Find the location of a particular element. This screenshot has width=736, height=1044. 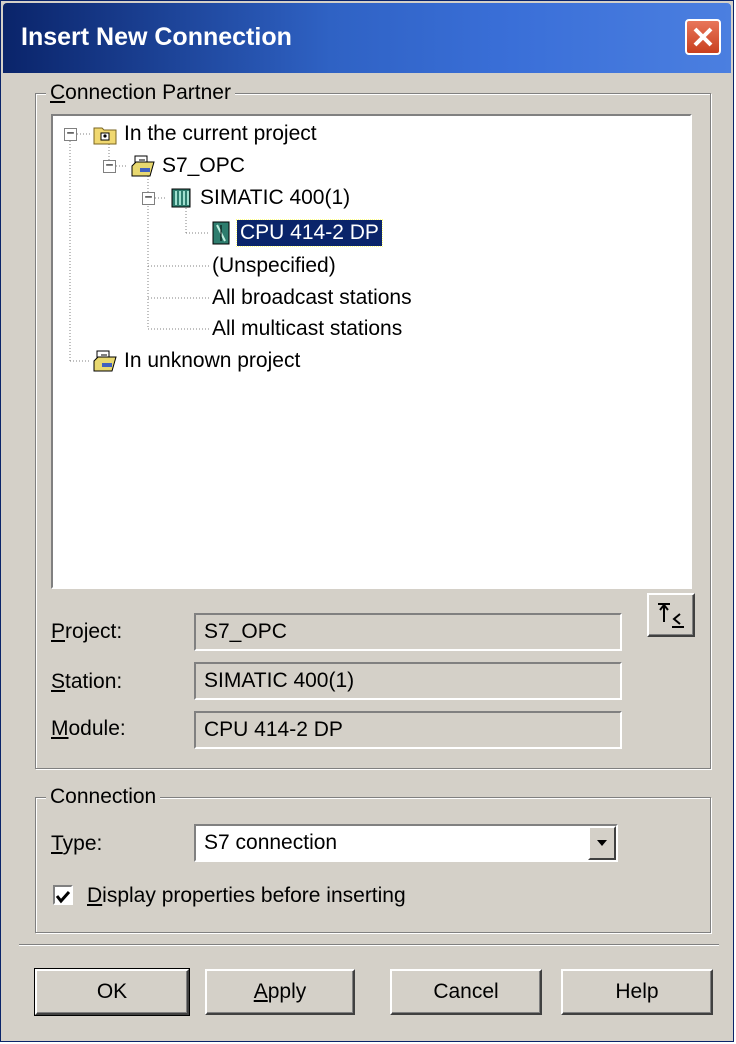

apply-button: Apply is located at coordinates (280, 992).